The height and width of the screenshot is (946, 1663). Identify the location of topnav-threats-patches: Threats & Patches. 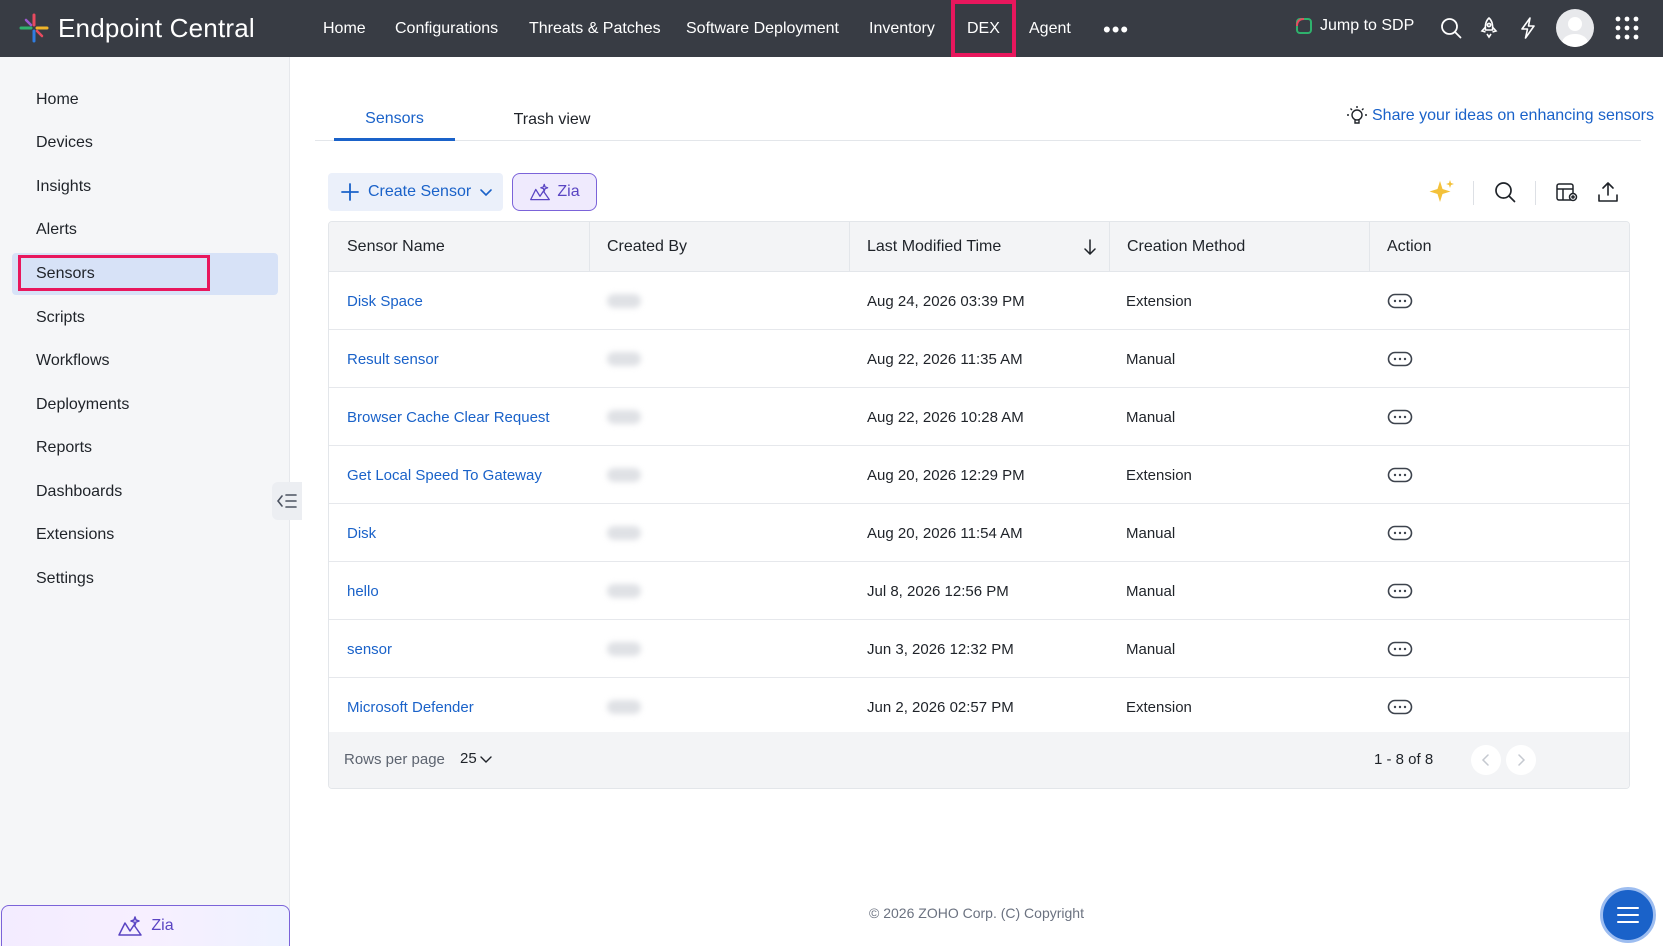
(595, 28).